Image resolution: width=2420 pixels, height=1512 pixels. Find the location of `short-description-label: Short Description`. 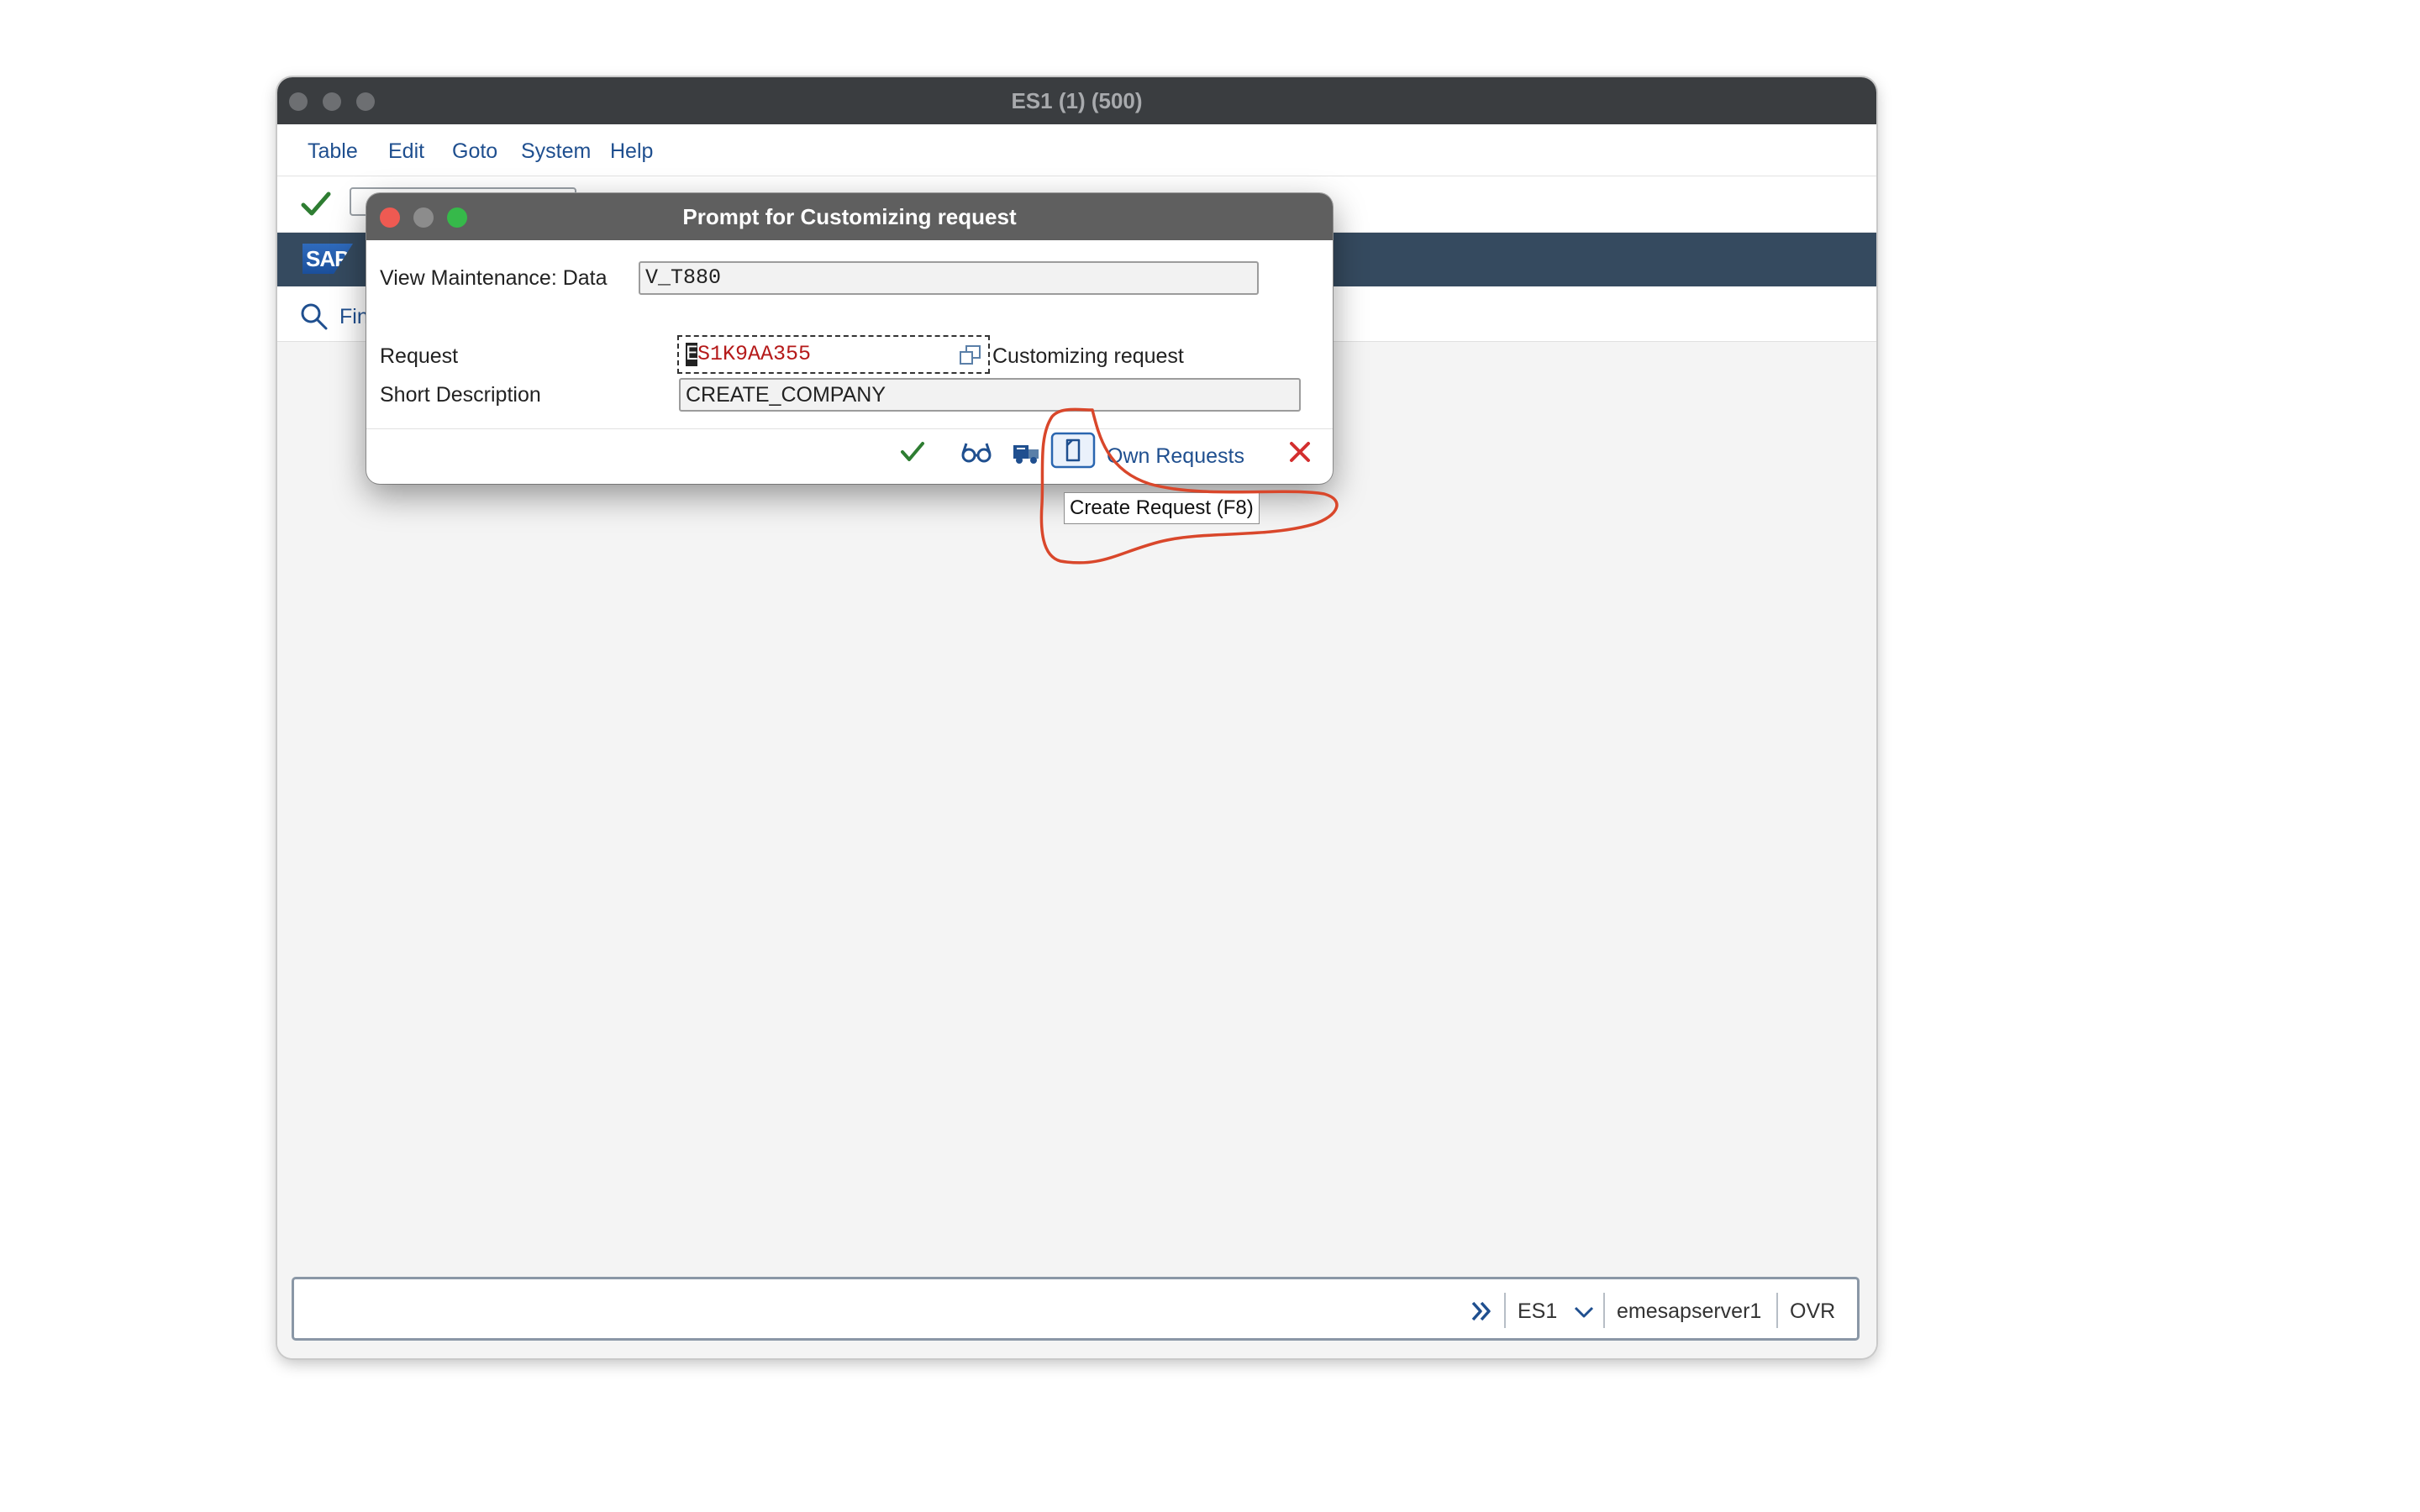

short-description-label: Short Description is located at coordinates (461, 395).